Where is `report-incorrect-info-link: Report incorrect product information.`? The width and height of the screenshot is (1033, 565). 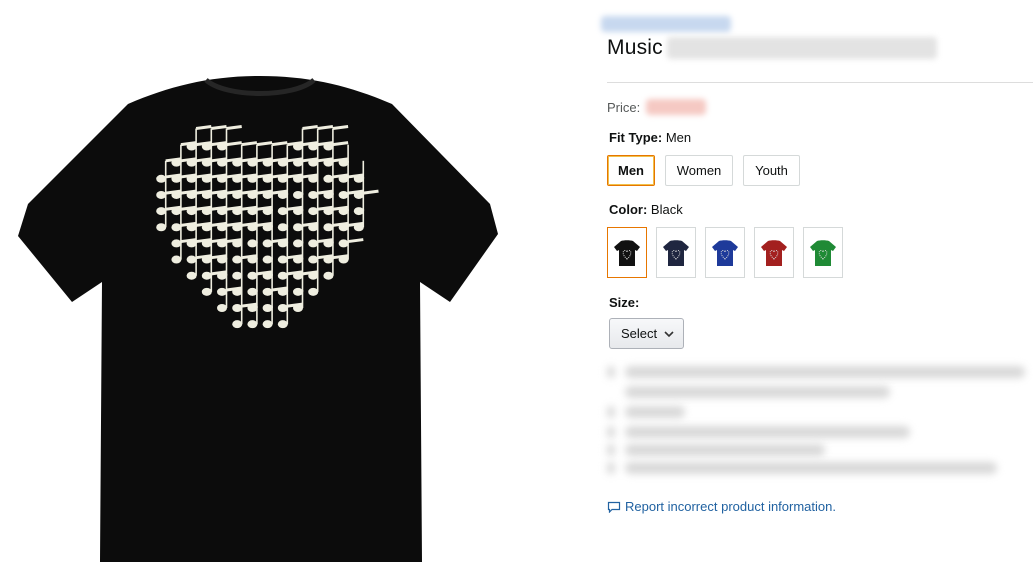
report-incorrect-info-link: Report incorrect product information. is located at coordinates (721, 506).